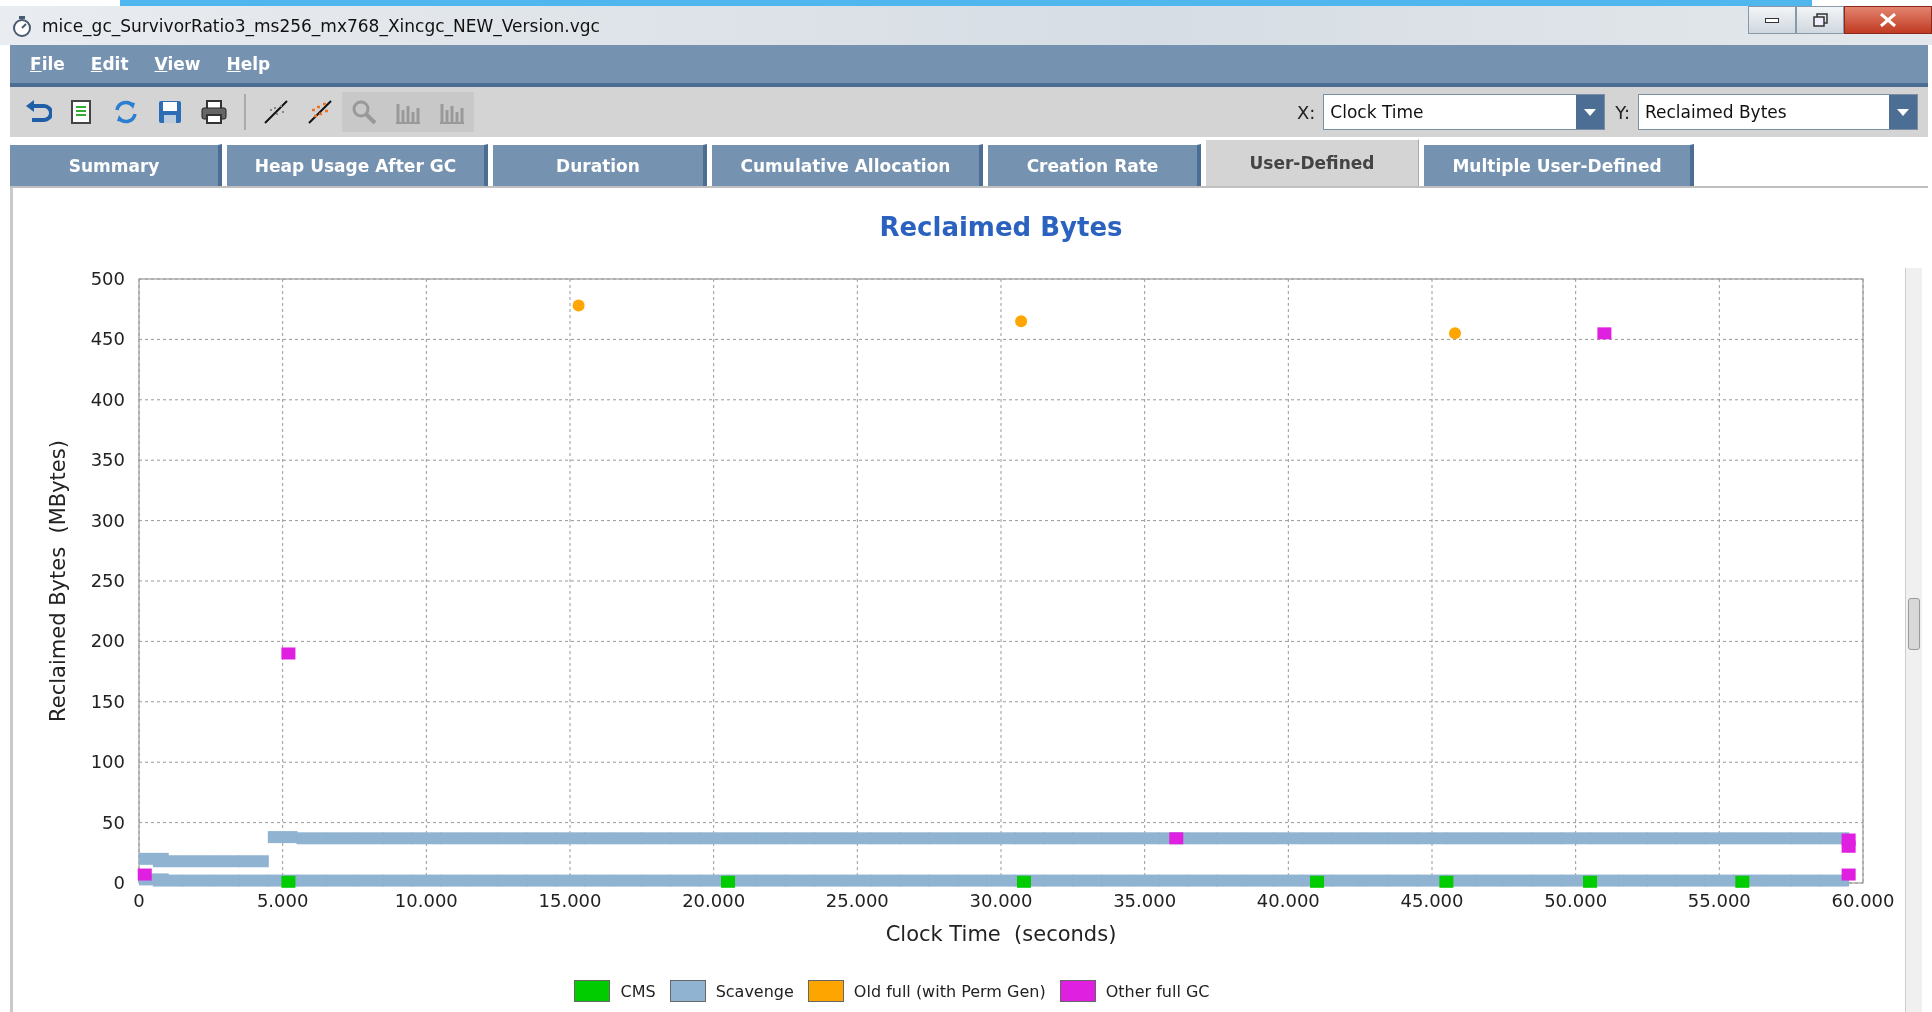 The width and height of the screenshot is (1932, 1012). What do you see at coordinates (1306, 112) in the screenshot?
I see `axis-label: X:` at bounding box center [1306, 112].